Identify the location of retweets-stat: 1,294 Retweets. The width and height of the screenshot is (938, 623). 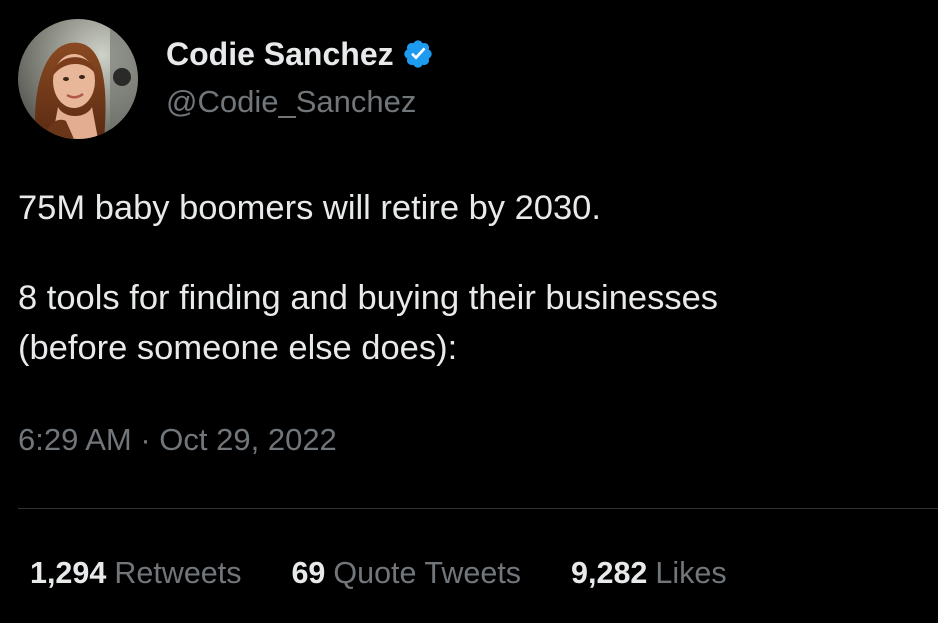
(135, 573).